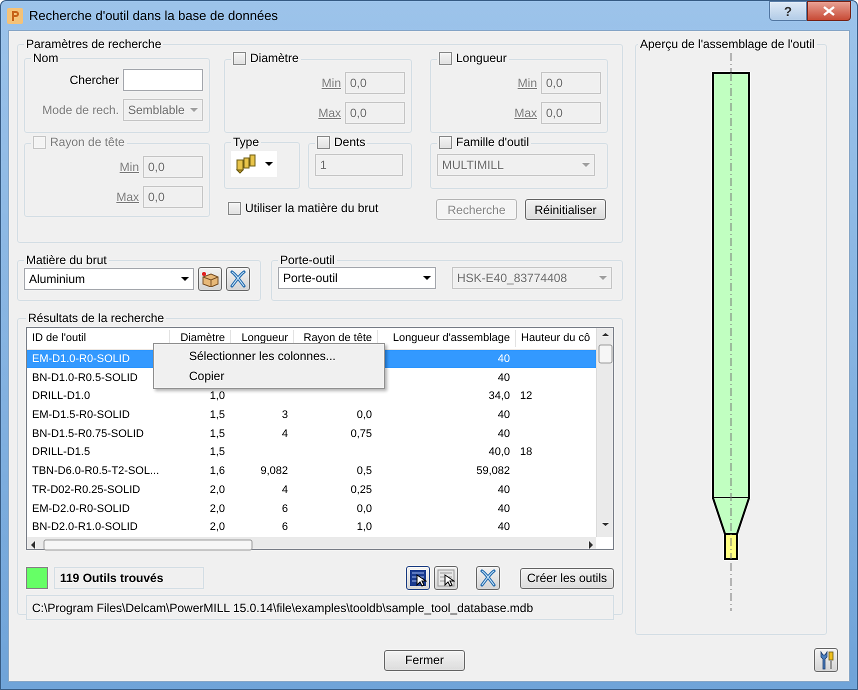  What do you see at coordinates (81, 509) in the screenshot?
I see `table-cell-text: EM-D2.0-R0-SOLID` at bounding box center [81, 509].